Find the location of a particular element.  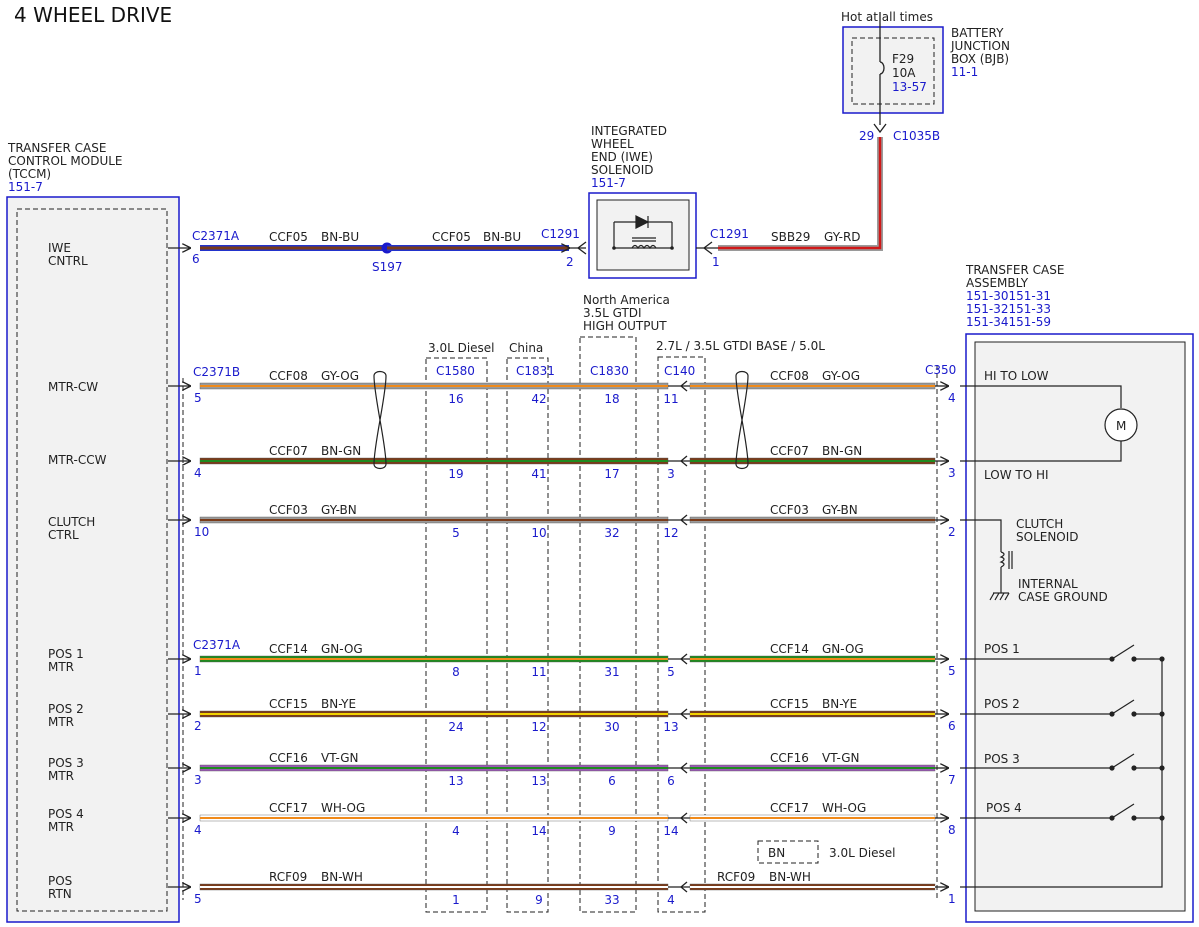

hi-to-low: HI TO LOW is located at coordinates (1016, 376).